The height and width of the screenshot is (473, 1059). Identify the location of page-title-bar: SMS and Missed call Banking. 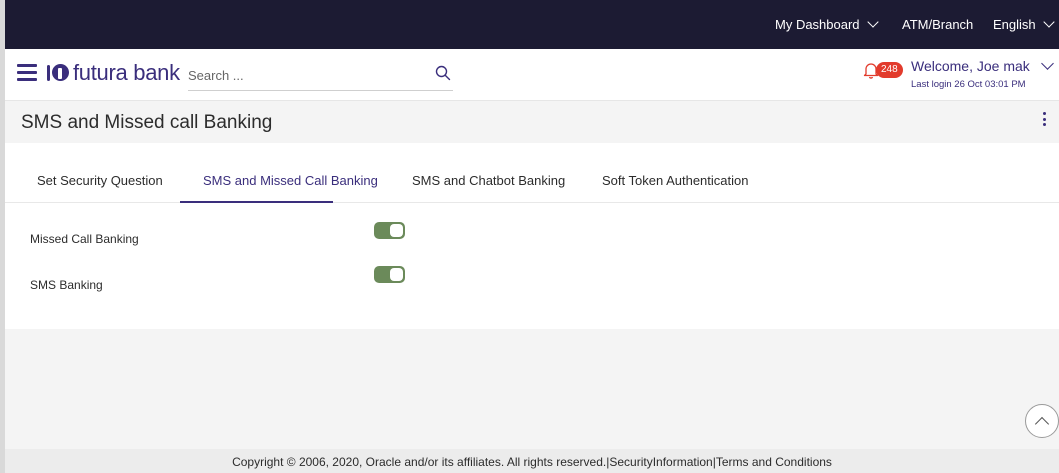
(532, 122).